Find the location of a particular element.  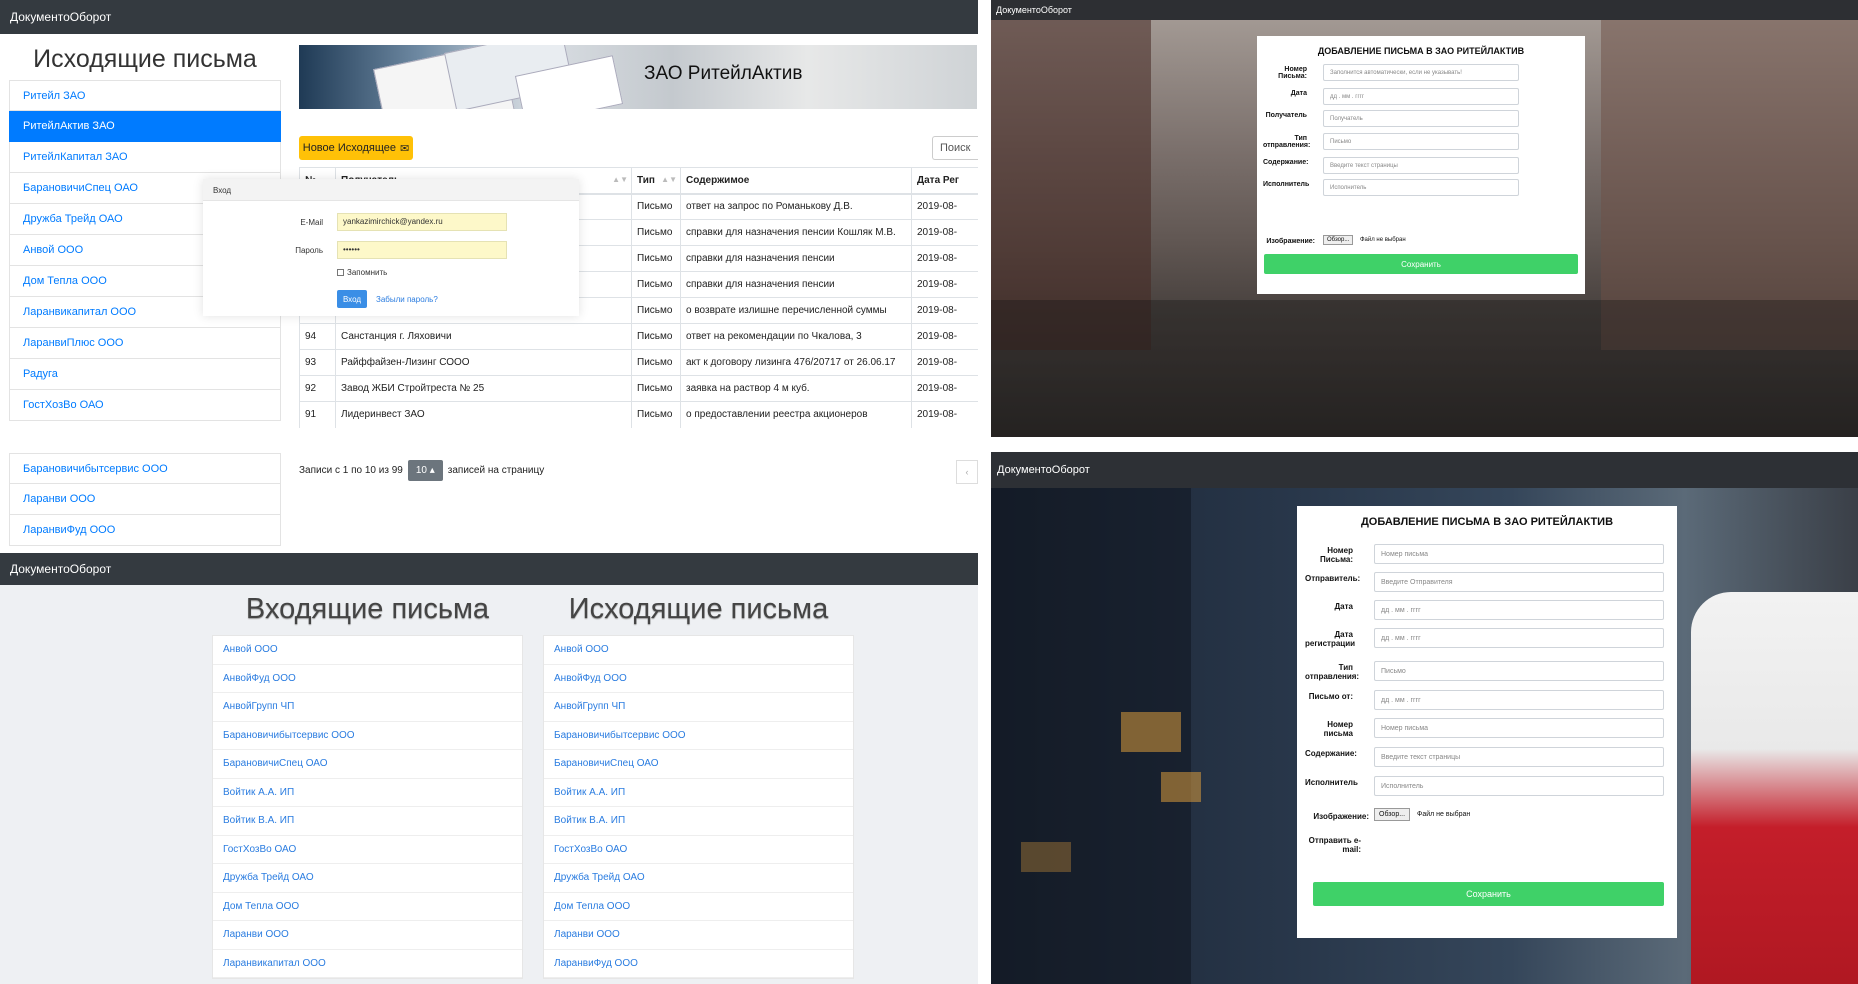

form-input: Введите Отправителя is located at coordinates (1519, 582).